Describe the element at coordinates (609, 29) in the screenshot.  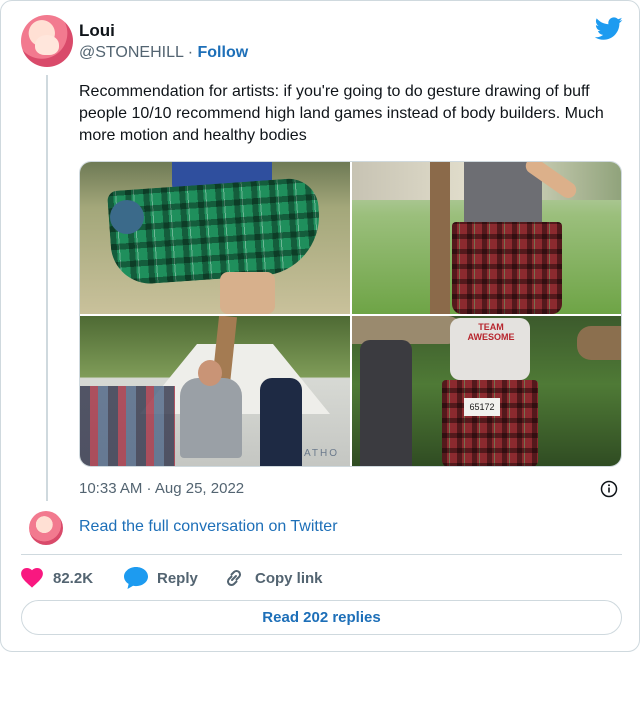
I see `twitter-bird-icon` at that location.